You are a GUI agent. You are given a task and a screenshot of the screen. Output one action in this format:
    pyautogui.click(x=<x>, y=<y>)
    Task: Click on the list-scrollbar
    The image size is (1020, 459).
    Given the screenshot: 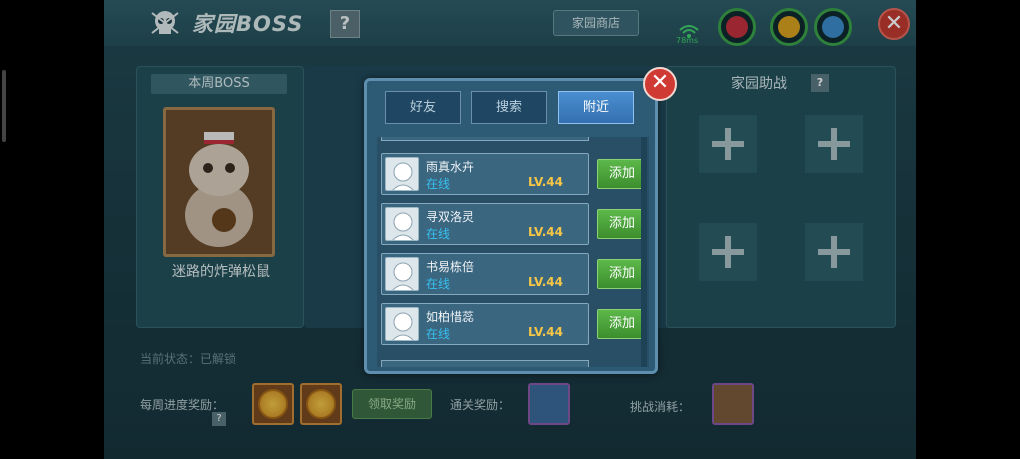 What is the action you would take?
    pyautogui.click(x=644, y=252)
    